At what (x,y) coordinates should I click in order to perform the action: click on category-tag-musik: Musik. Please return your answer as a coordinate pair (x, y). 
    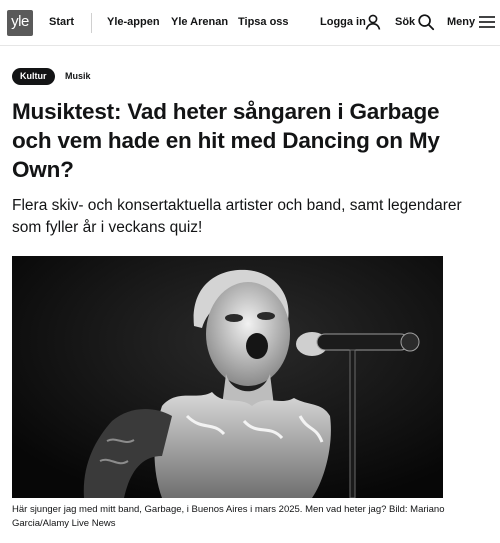
    Looking at the image, I should click on (78, 76).